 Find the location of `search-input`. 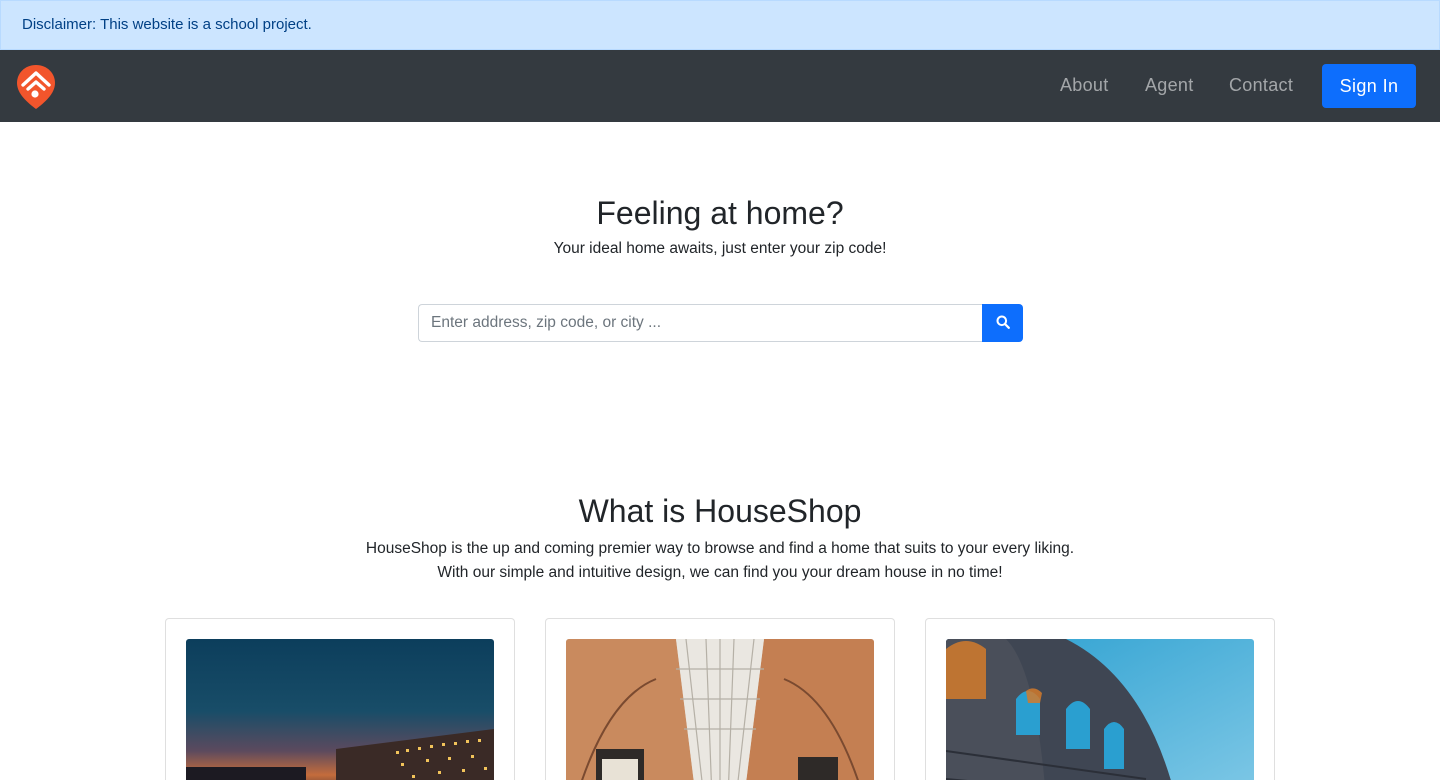

search-input is located at coordinates (700, 323).